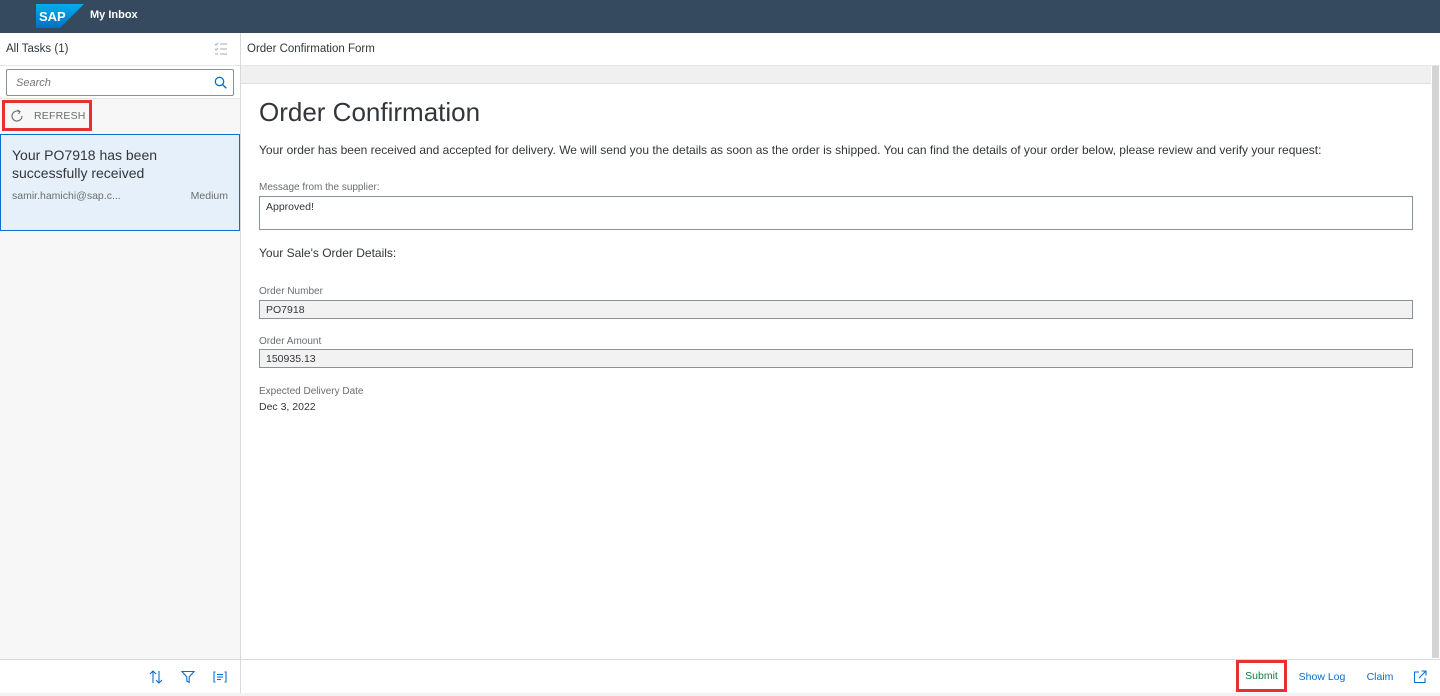  What do you see at coordinates (114, 15) in the screenshot?
I see `app-title: My Inbox` at bounding box center [114, 15].